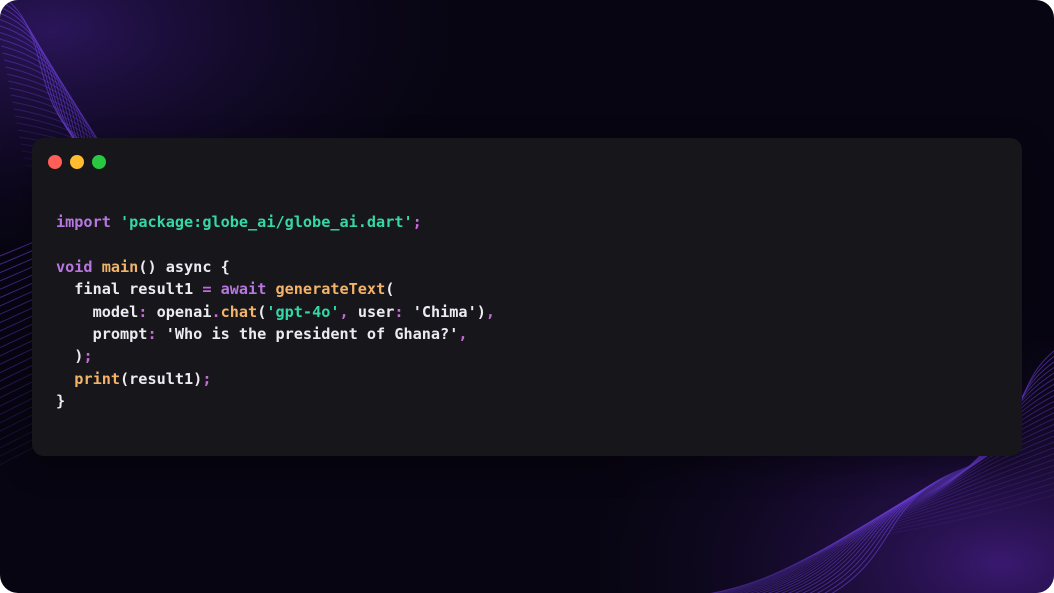 This screenshot has height=593, width=1054. I want to click on code-line: final result1 = await generateText(, so click(275, 289).